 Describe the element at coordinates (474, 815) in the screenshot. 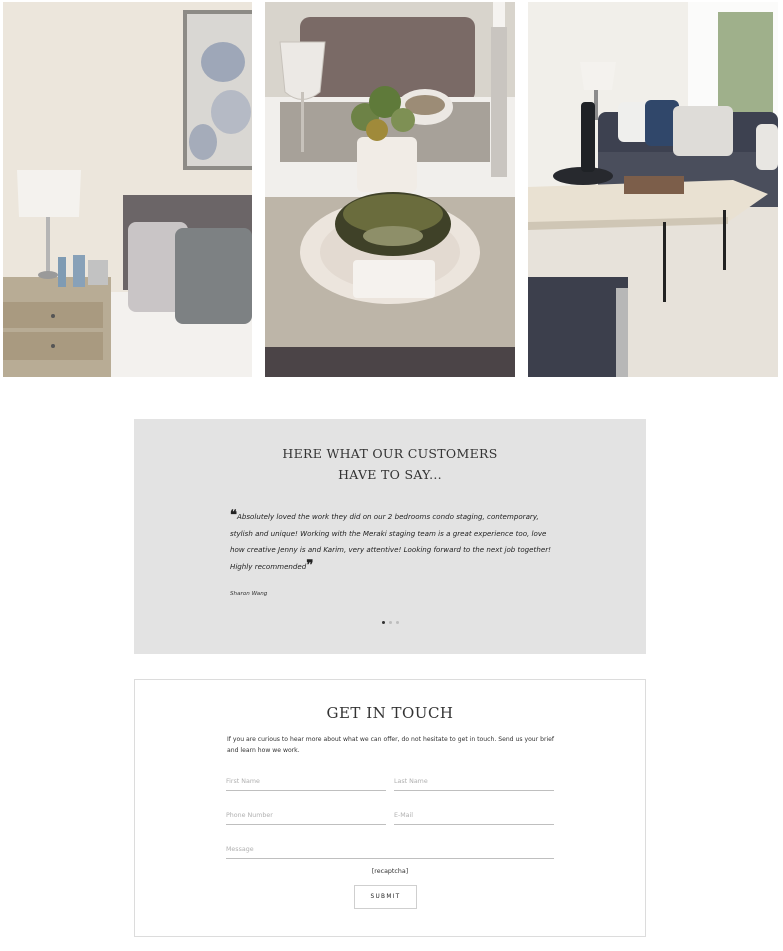

I see `email-field` at that location.